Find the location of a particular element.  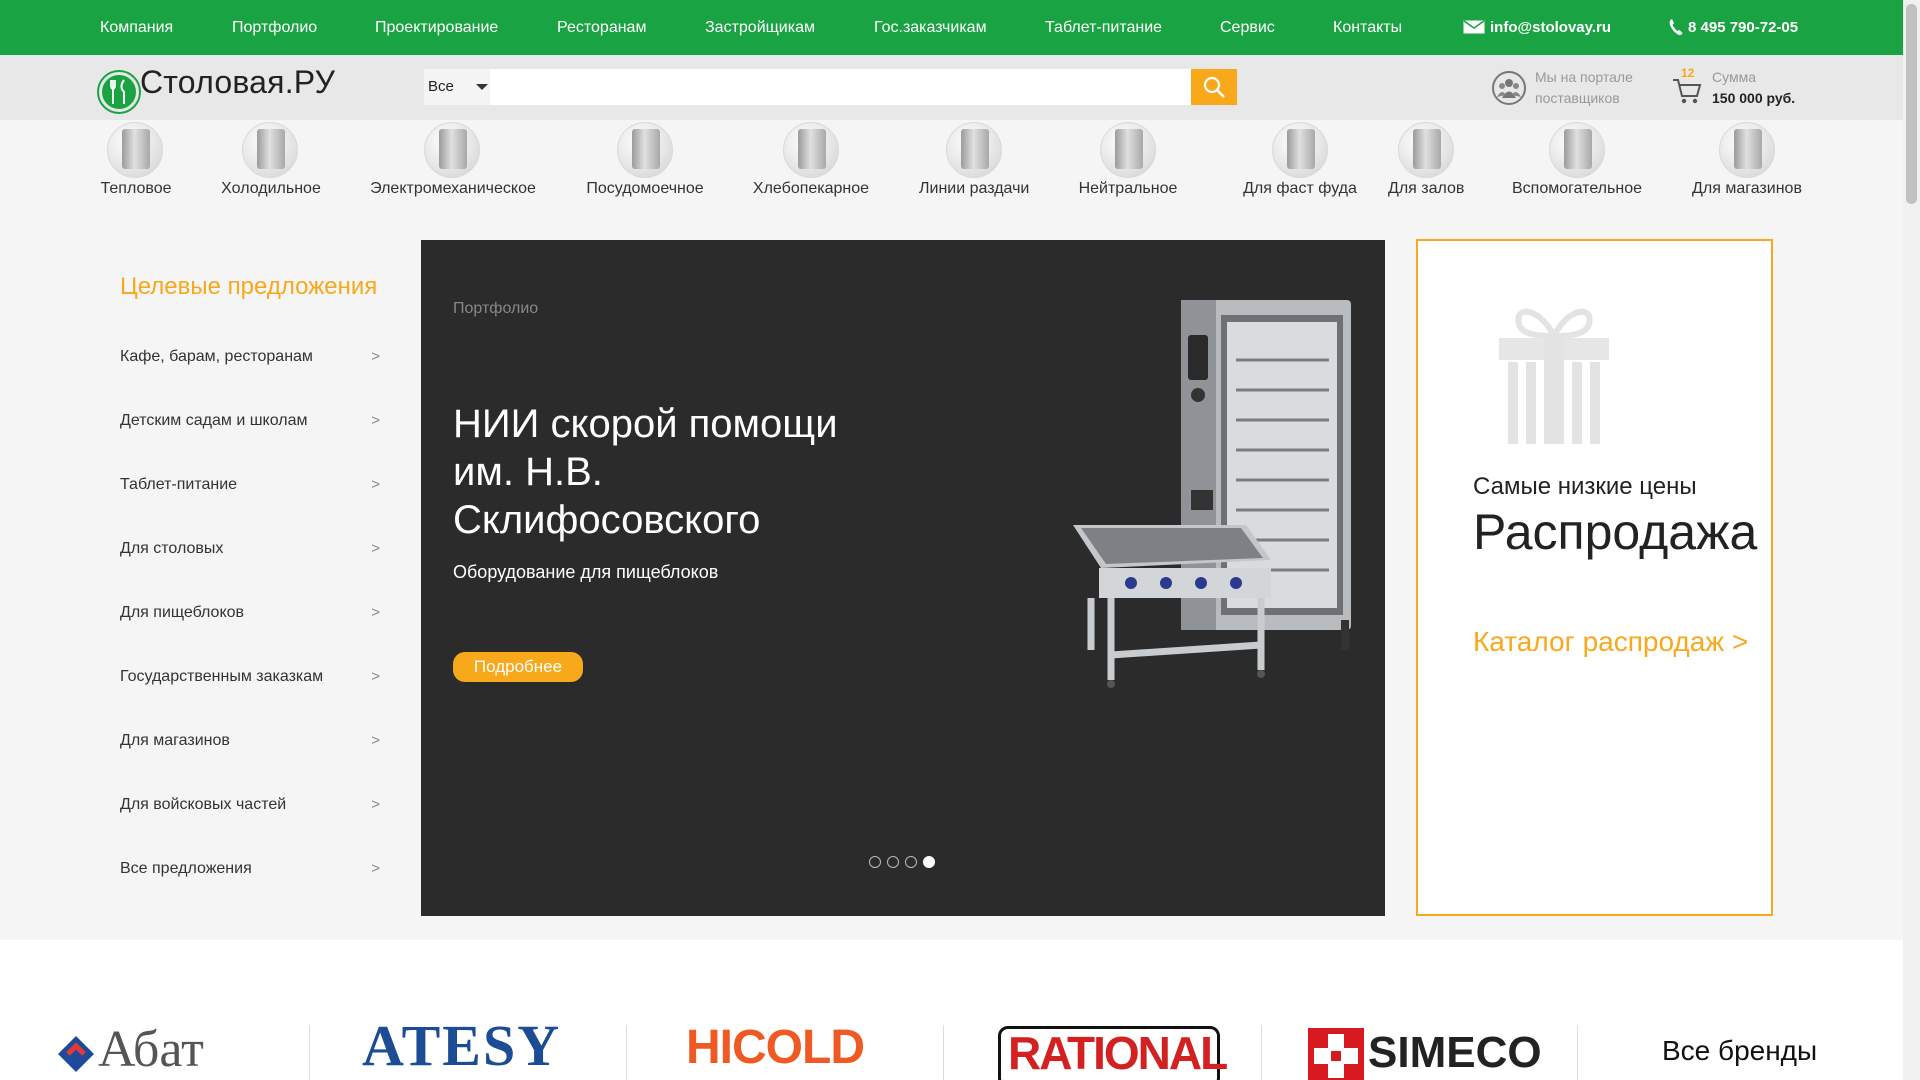

details-button: Подробнее is located at coordinates (518, 667).